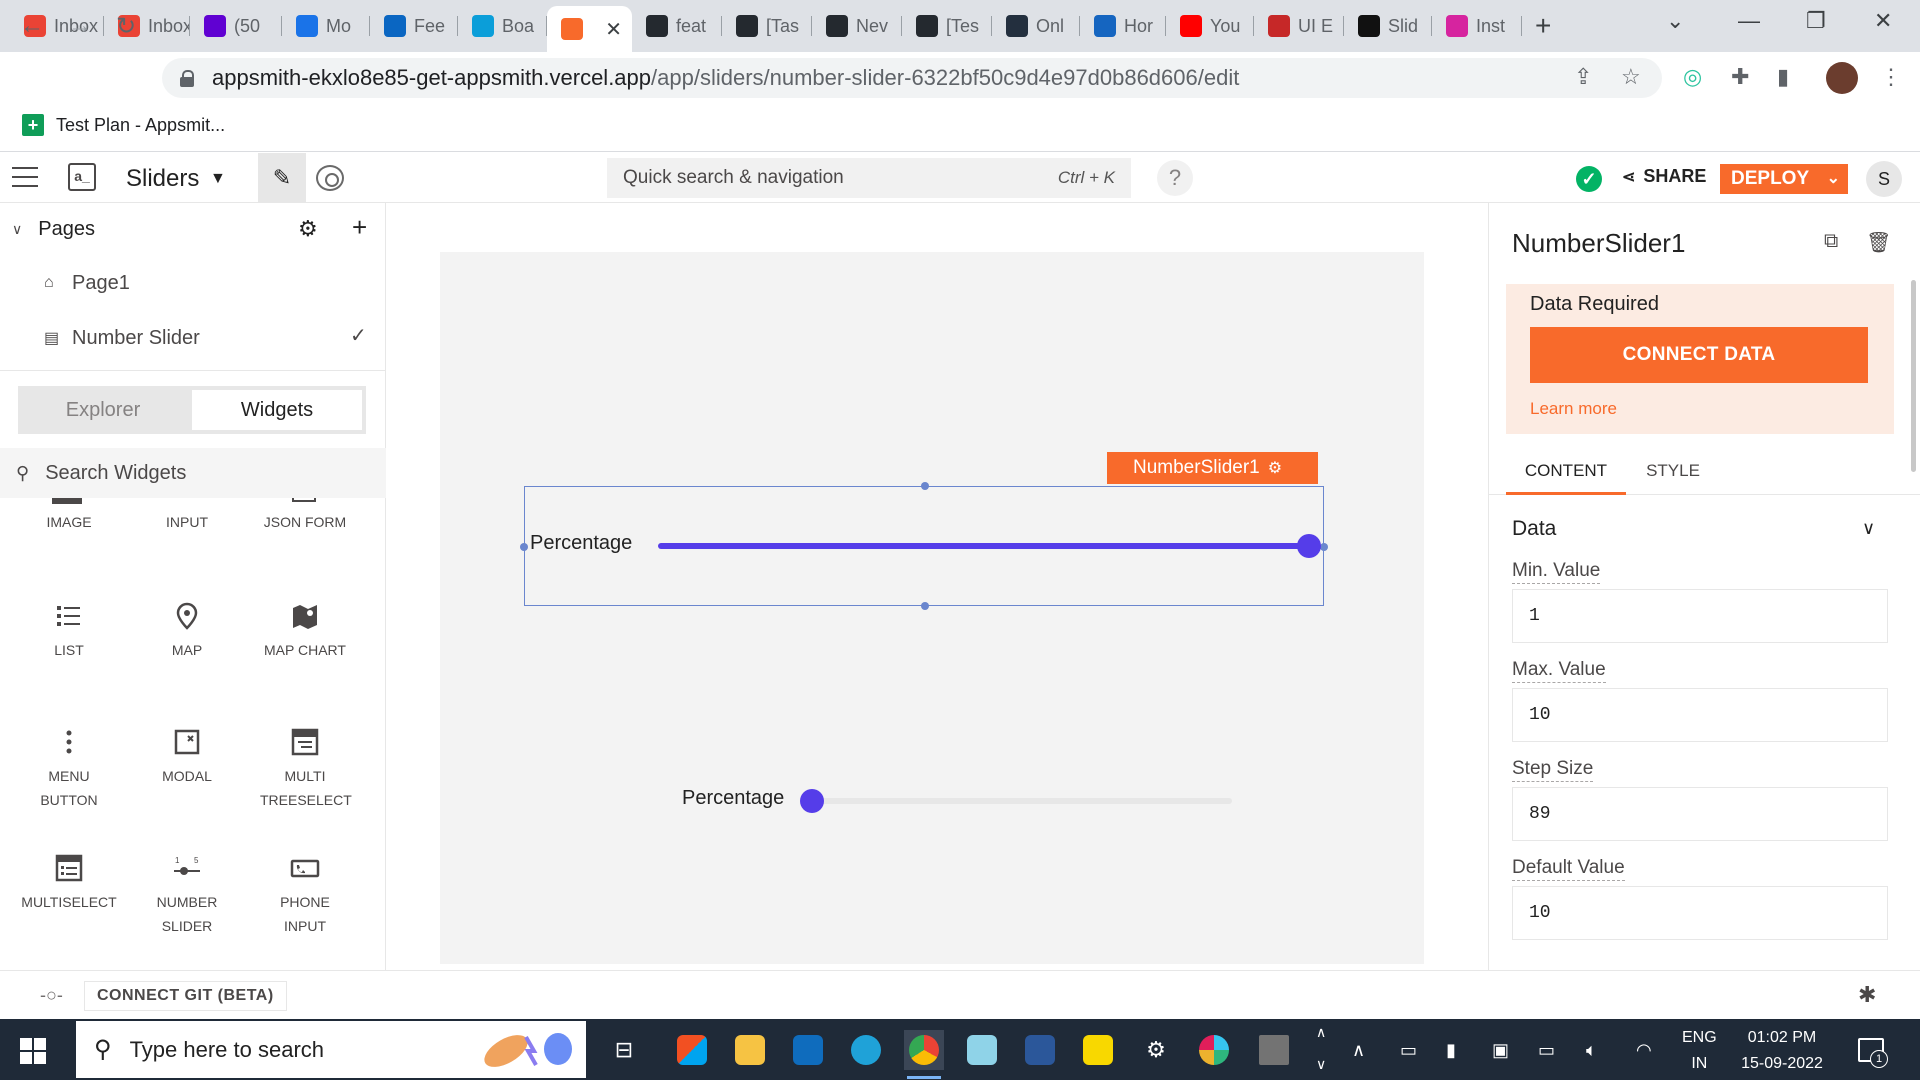 This screenshot has height=1080, width=1920. What do you see at coordinates (1214, 1050) in the screenshot?
I see `slack-icon` at bounding box center [1214, 1050].